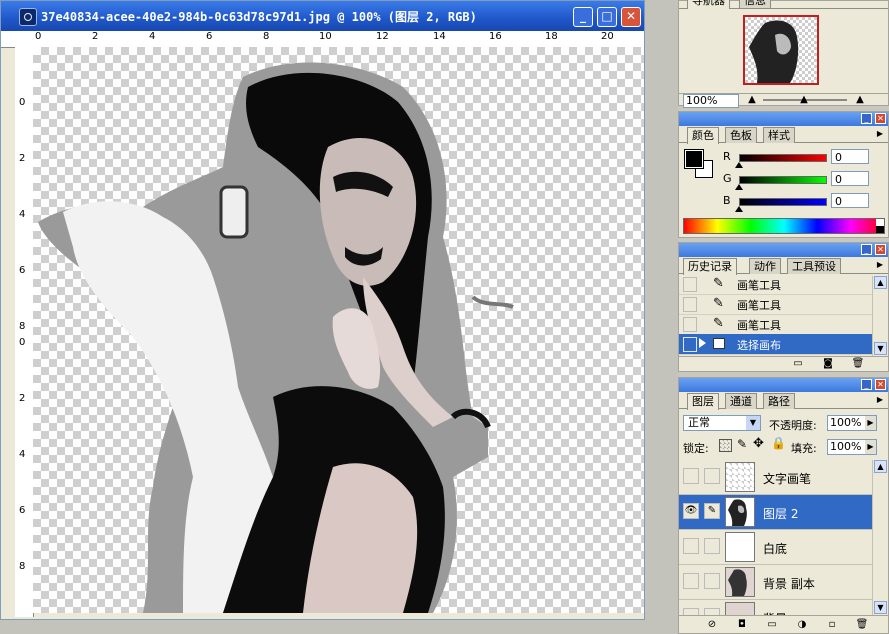 The height and width of the screenshot is (634, 889). I want to click on navigator-panel: 导航器 信息 100% ▲ ▲ ▲, so click(783, 54).